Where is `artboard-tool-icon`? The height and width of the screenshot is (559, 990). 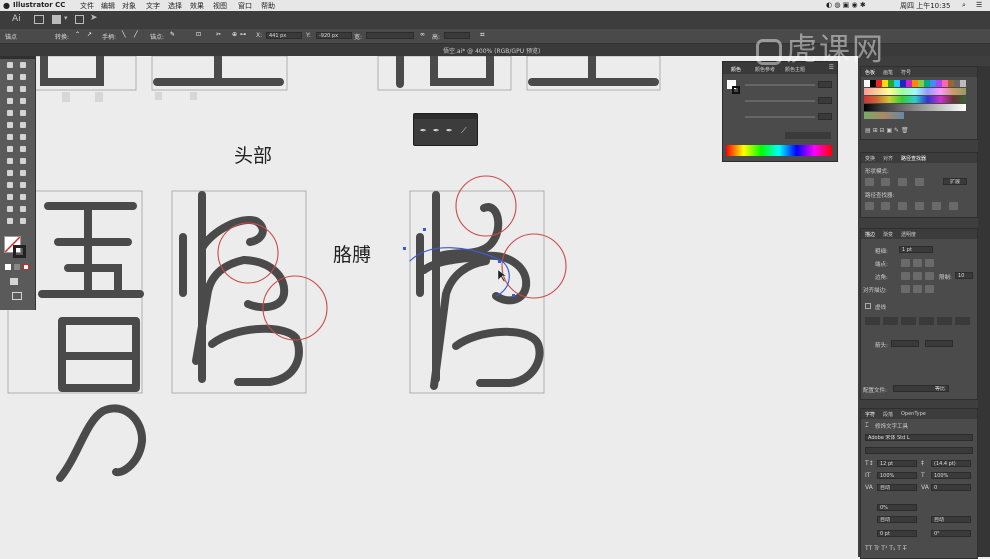 artboard-tool-icon is located at coordinates (10, 209).